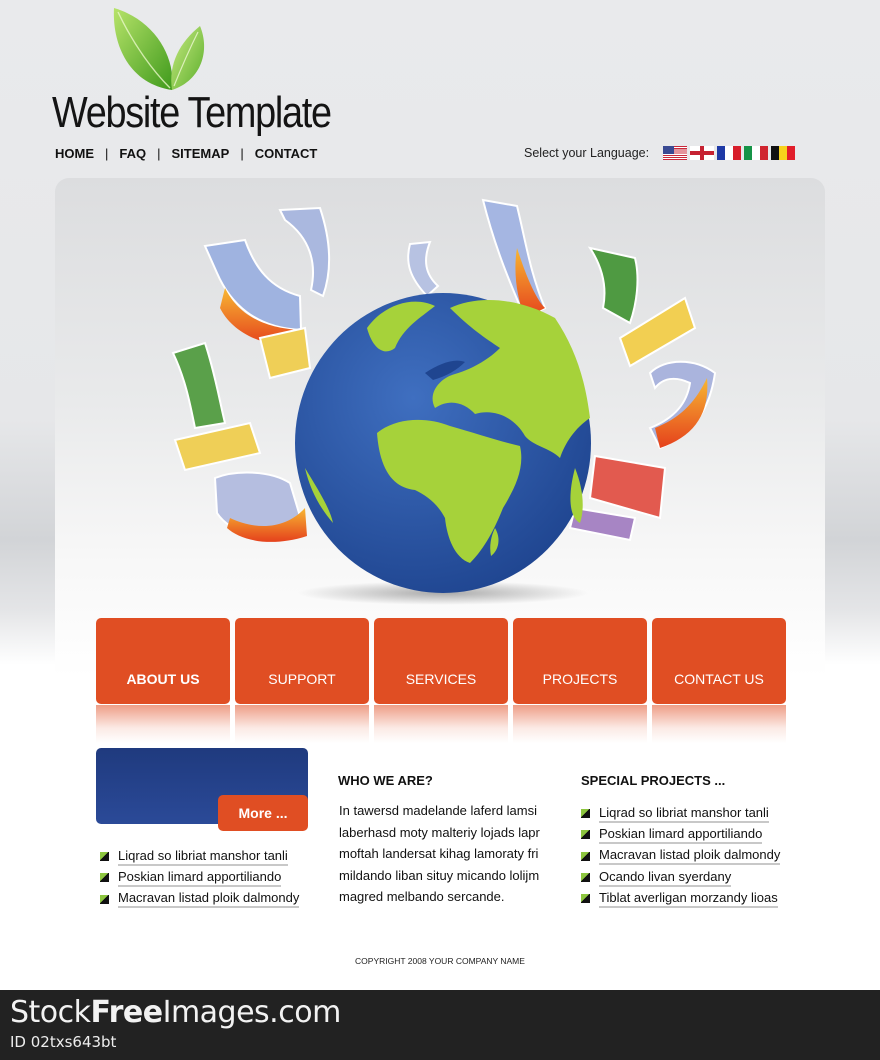 Image resolution: width=880 pixels, height=1060 pixels. Describe the element at coordinates (252, 1012) in the screenshot. I see `brand-part: Images.com` at that location.